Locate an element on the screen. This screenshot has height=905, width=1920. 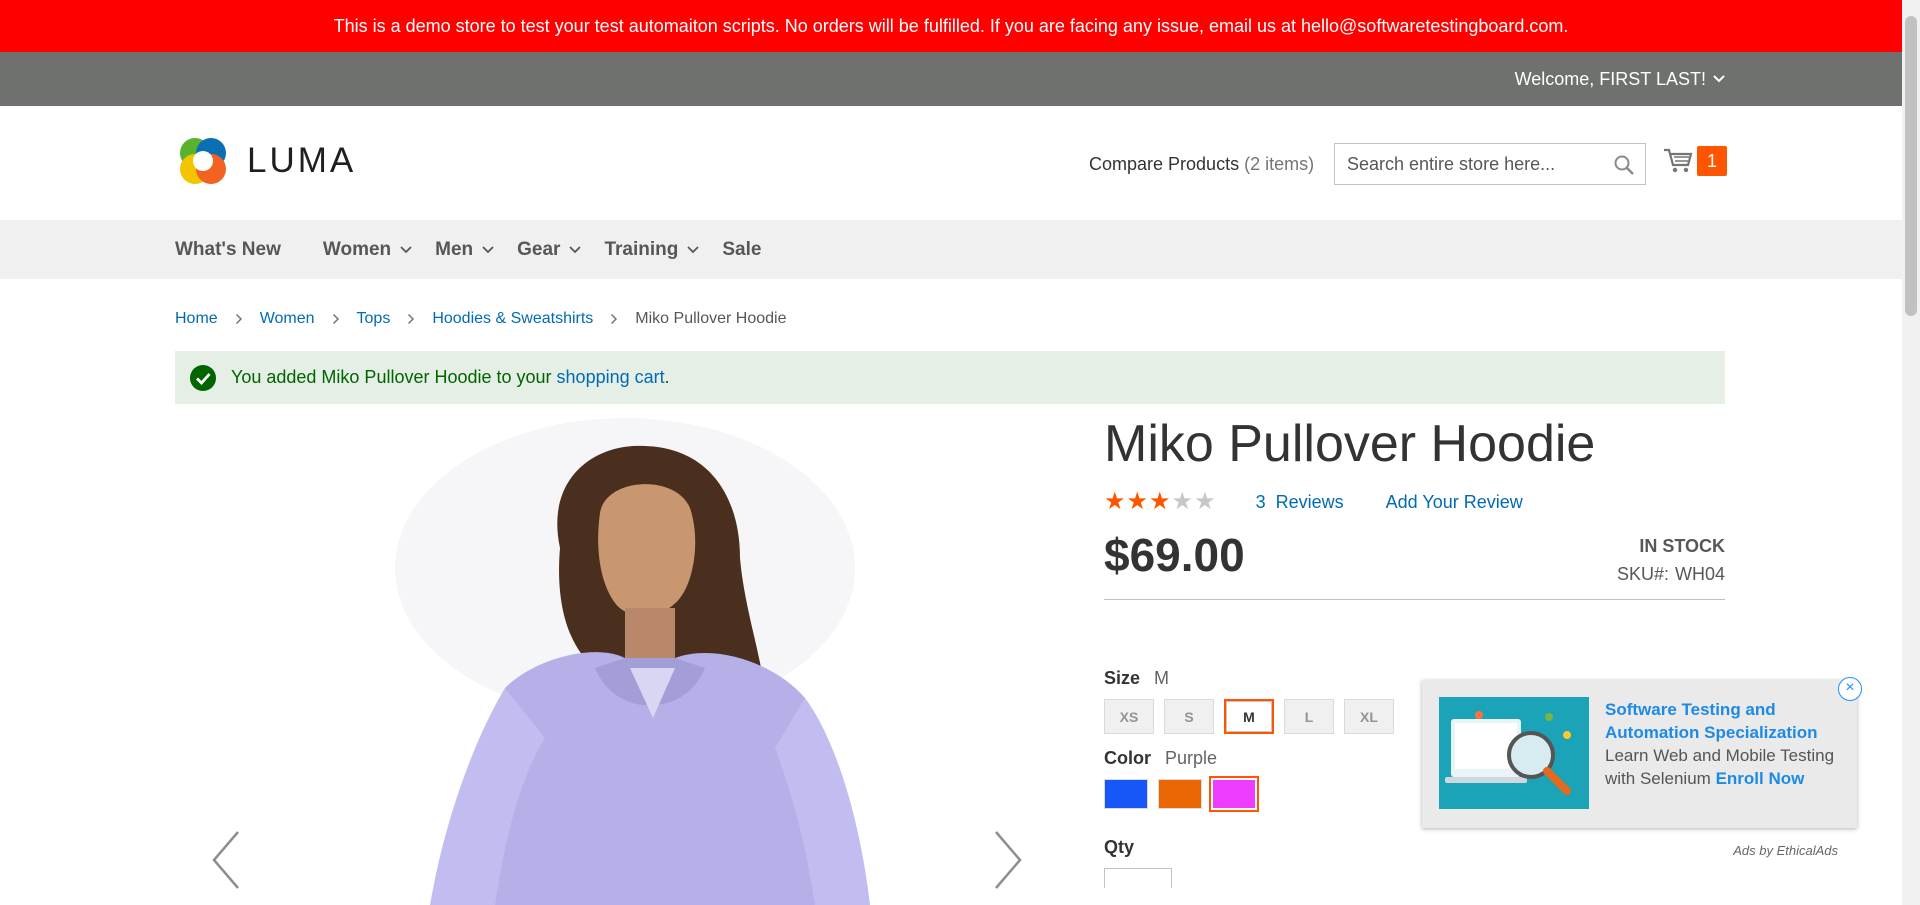
page-header: LUMA Compare Products (2 items) 1 is located at coordinates (951, 163).